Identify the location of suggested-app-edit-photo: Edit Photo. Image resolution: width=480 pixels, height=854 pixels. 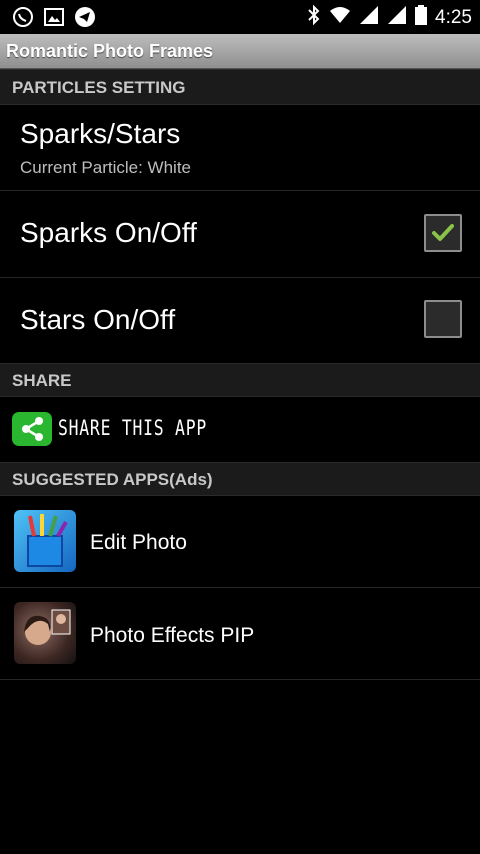
(240, 541).